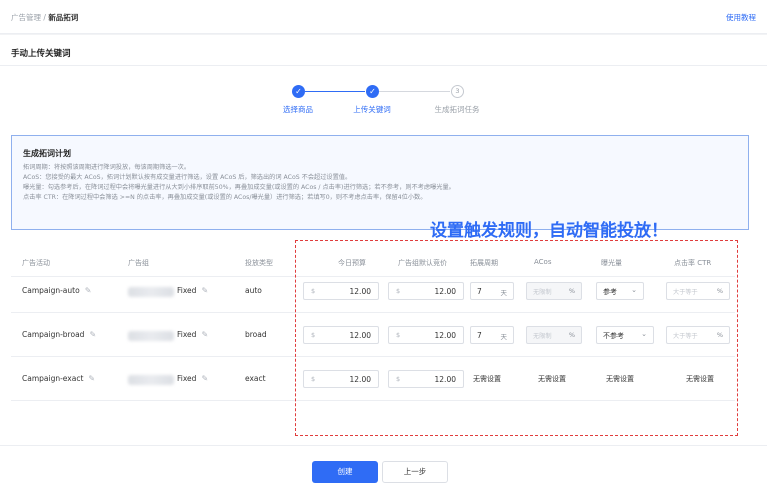 Image resolution: width=767 pixels, height=501 pixels. Describe the element at coordinates (383, 17) in the screenshot. I see `top-bar: 广告管理 / 新品拓词 使用教程` at that location.